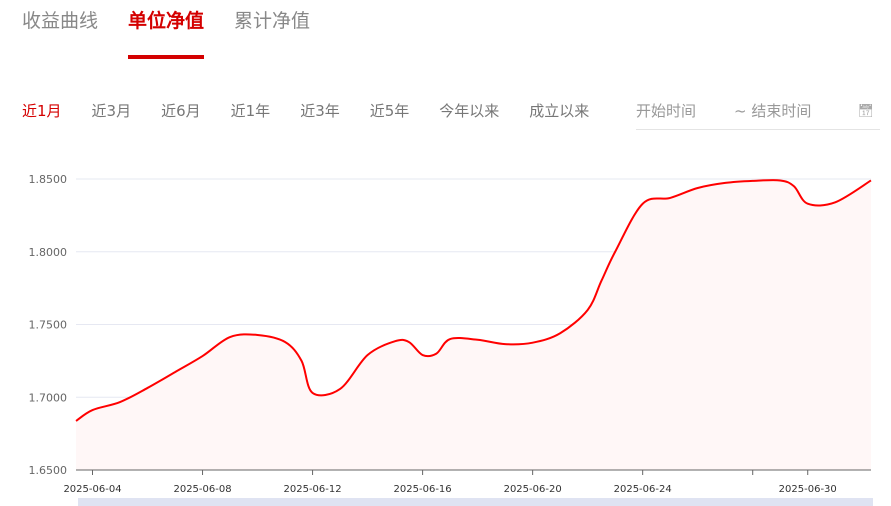 The image size is (891, 506). What do you see at coordinates (48, 252) in the screenshot?
I see `y-tick-label: 1.8000` at bounding box center [48, 252].